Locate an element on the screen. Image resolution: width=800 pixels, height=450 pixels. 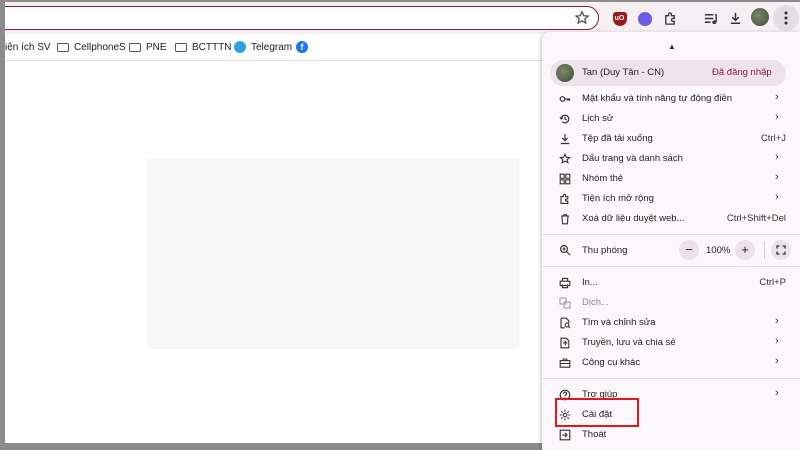
menu-item-tab-groups: Nhóm thẻ › is located at coordinates (671, 179).